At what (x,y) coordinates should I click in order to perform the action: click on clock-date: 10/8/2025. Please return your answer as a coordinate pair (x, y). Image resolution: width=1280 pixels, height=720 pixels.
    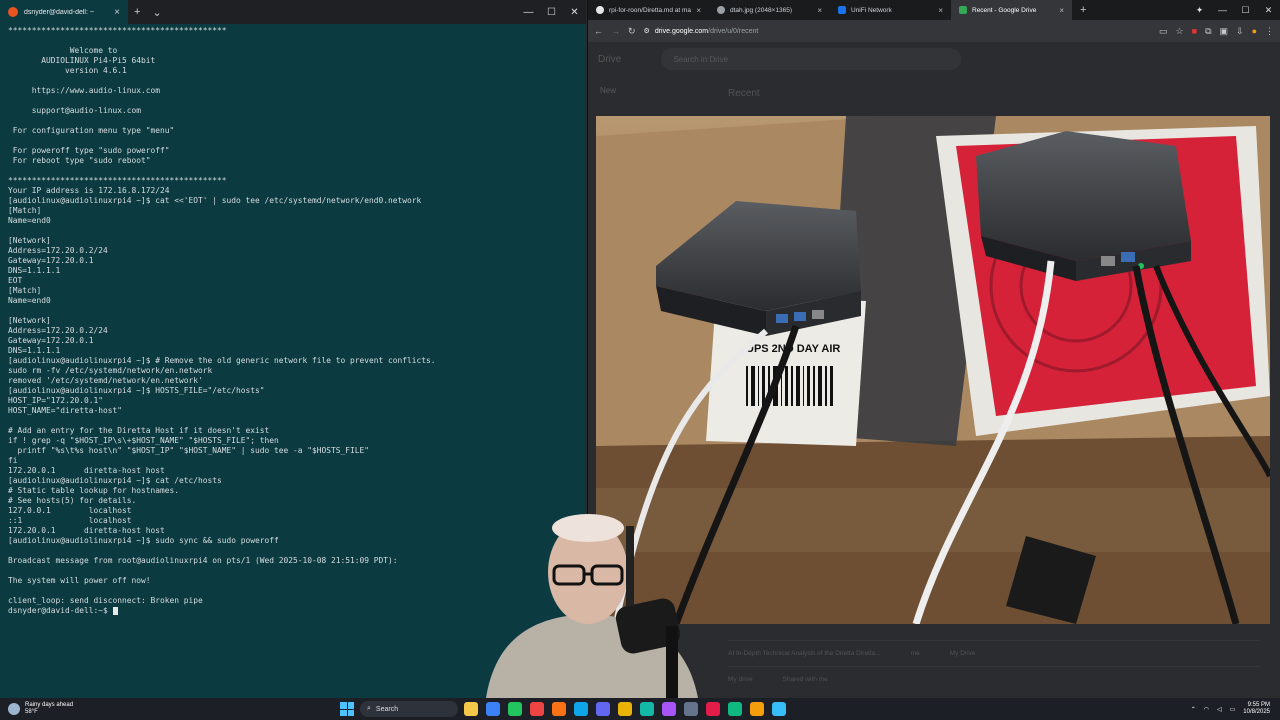
    Looking at the image, I should click on (1256, 712).